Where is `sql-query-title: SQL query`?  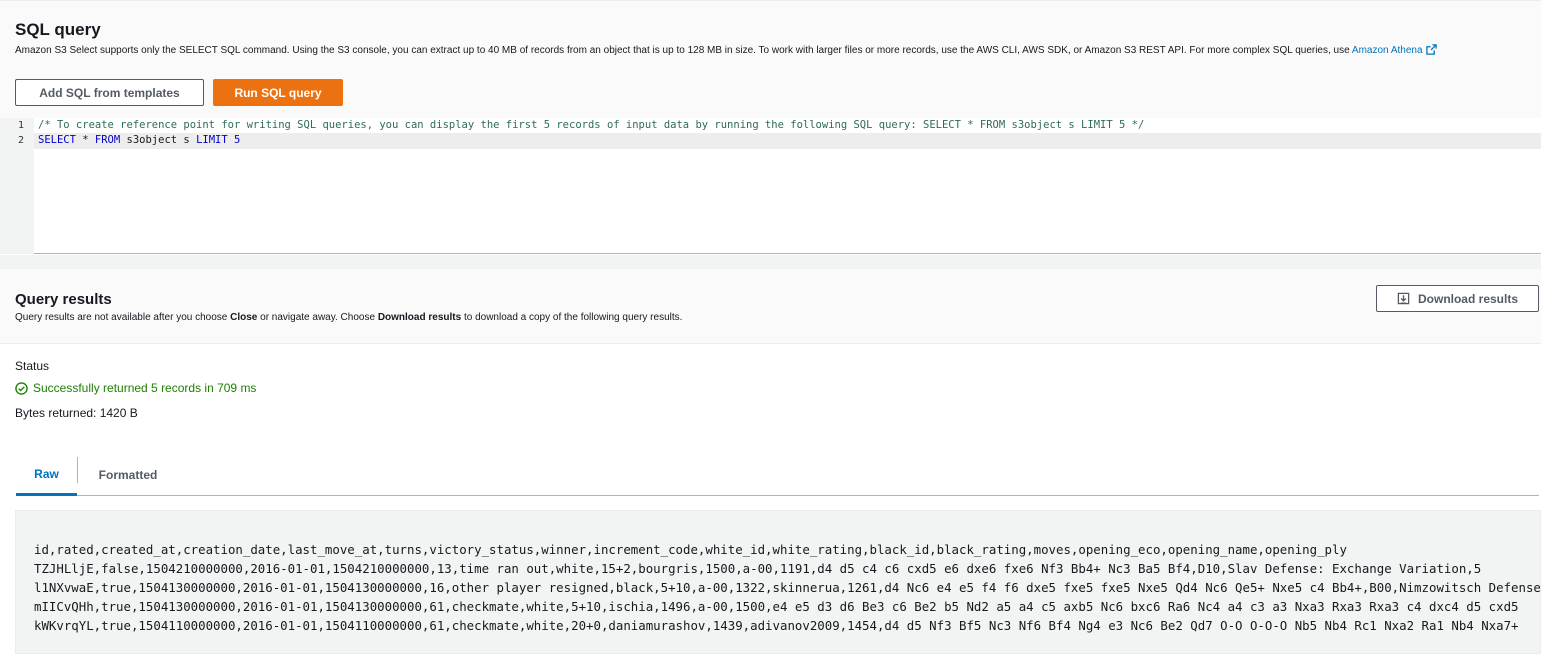 sql-query-title: SQL query is located at coordinates (58, 29).